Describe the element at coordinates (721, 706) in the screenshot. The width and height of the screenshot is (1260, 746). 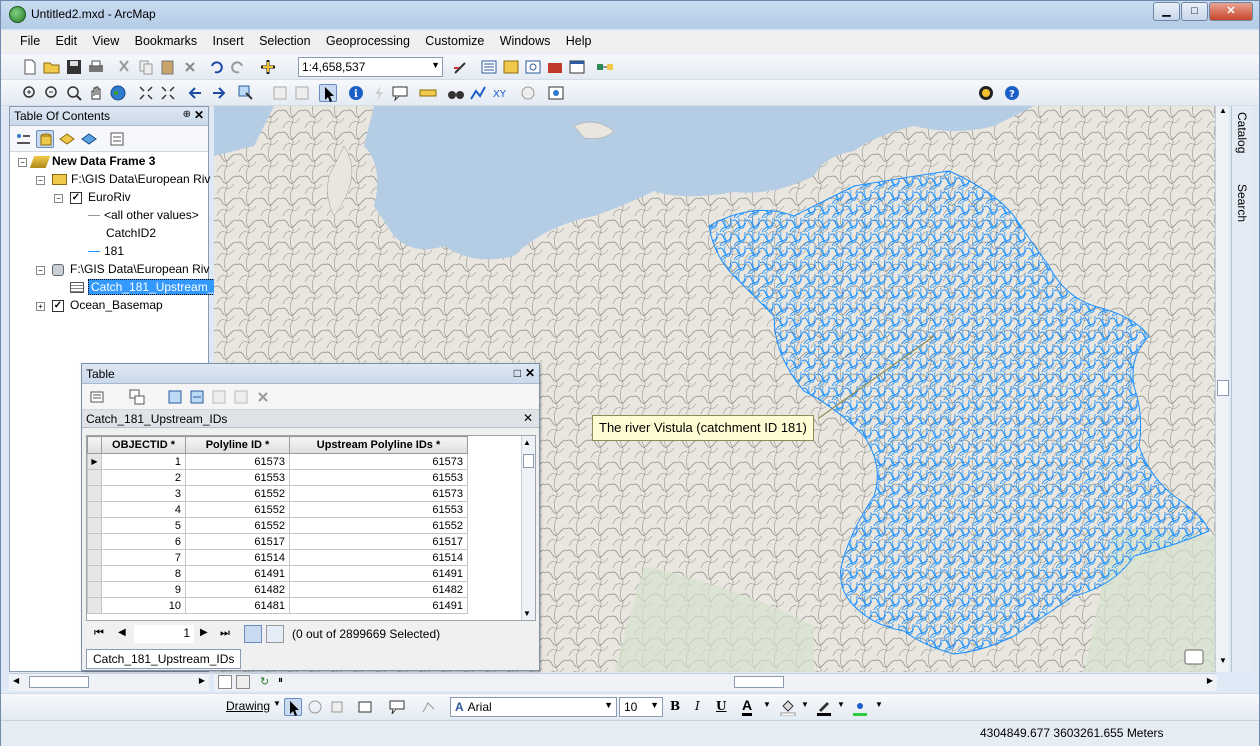
I see `underline-button: U` at that location.